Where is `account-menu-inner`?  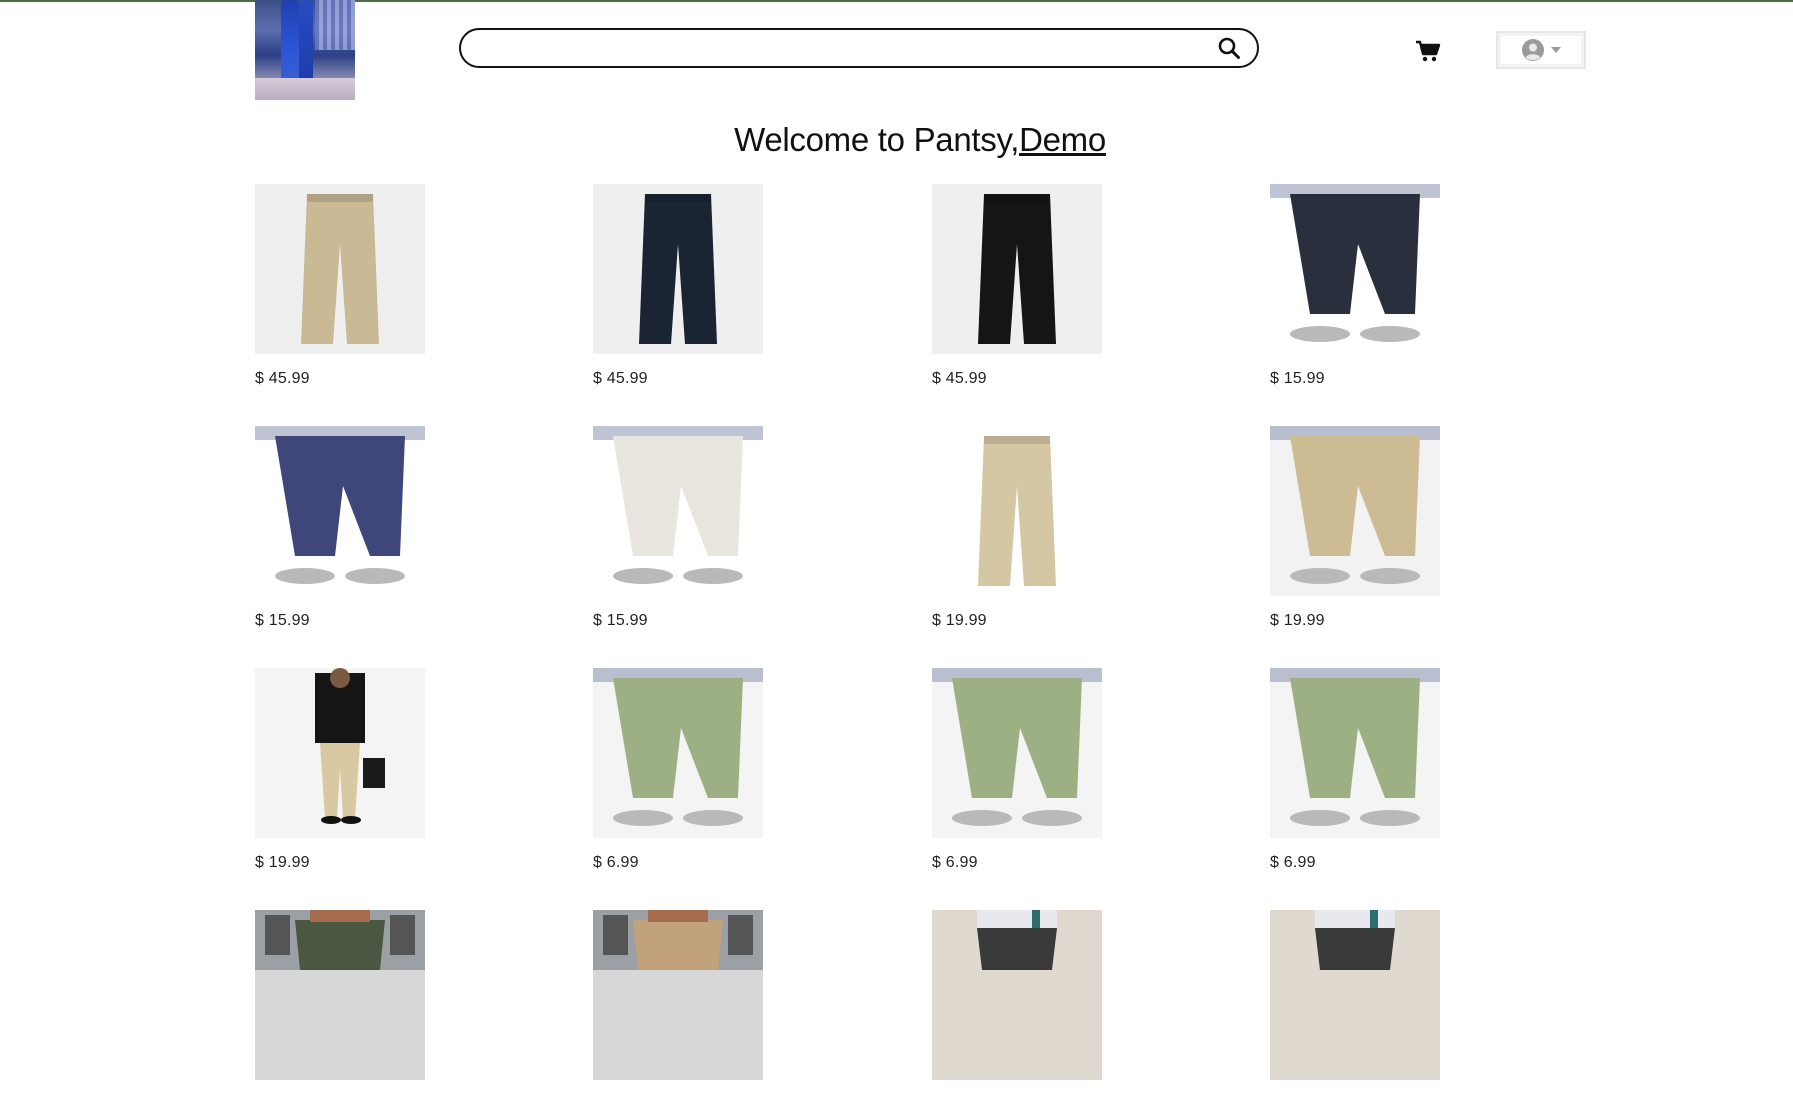 account-menu-inner is located at coordinates (1541, 50).